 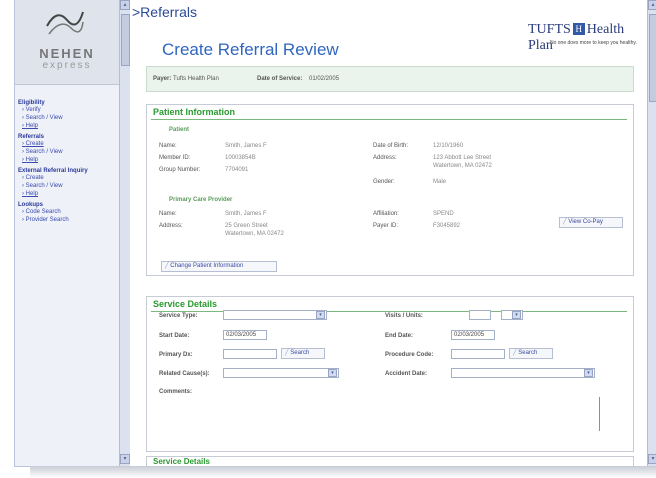 I want to click on page-title: Create Referral Review, so click(x=250, y=49).